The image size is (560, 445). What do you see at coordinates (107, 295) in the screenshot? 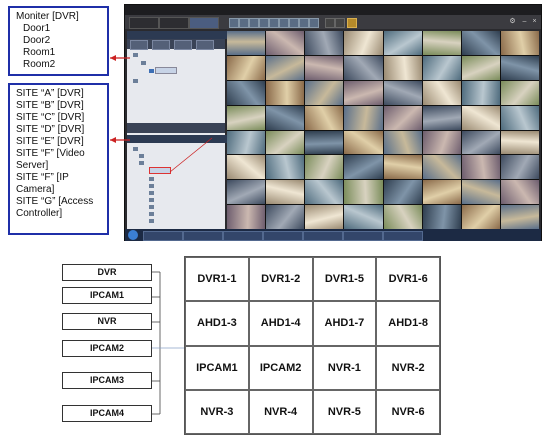
I see `source-box: IPCAM1` at bounding box center [107, 295].